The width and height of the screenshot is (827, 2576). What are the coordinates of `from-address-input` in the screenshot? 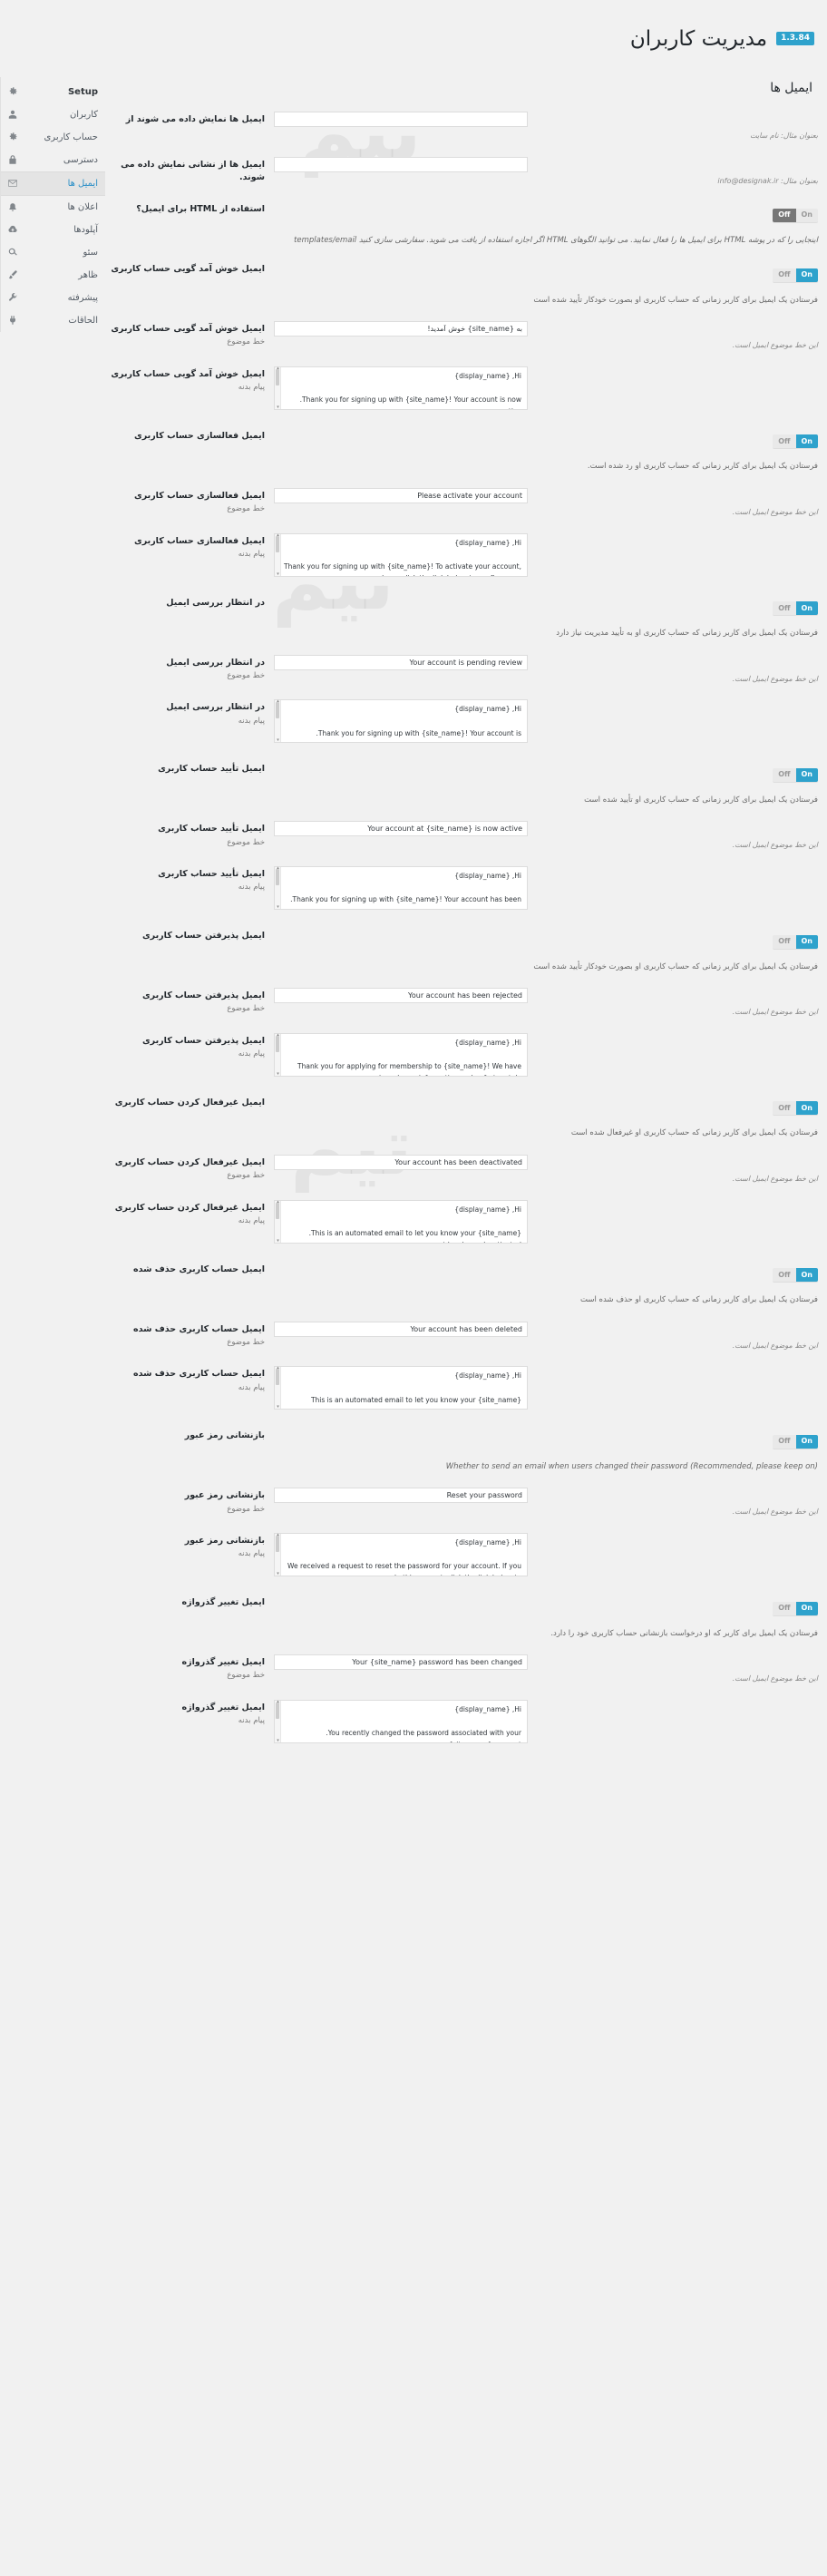 It's located at (401, 164).